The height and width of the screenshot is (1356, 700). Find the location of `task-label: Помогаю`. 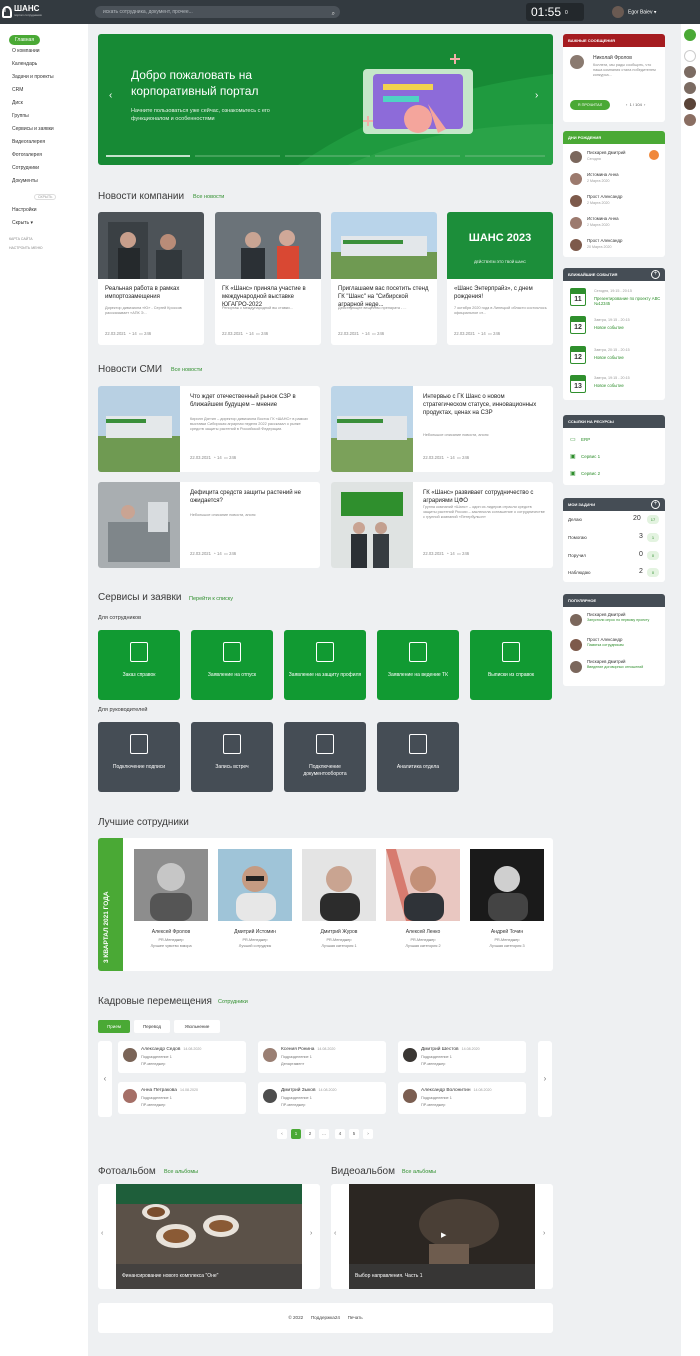

task-label: Помогаю is located at coordinates (577, 537).